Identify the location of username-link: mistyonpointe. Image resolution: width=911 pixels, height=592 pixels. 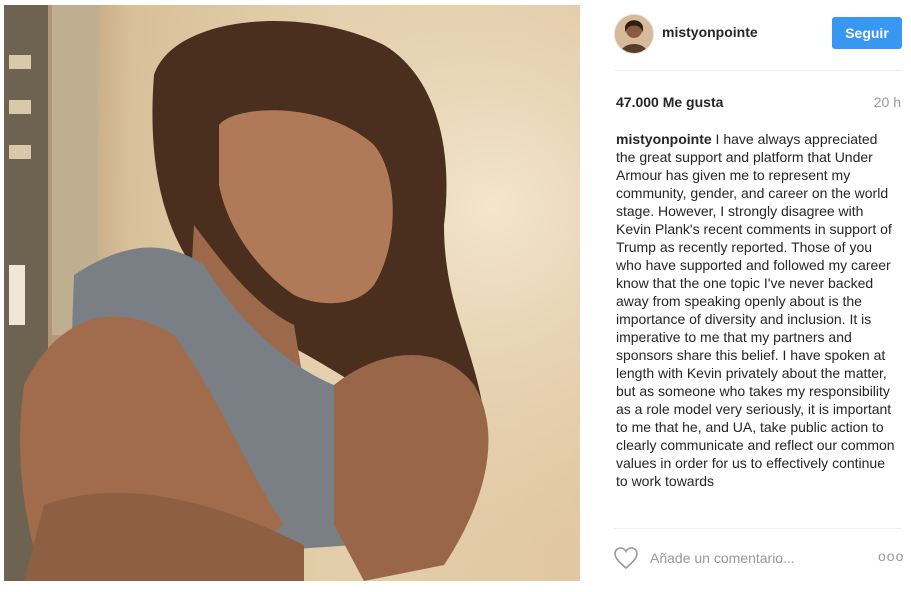
(710, 32).